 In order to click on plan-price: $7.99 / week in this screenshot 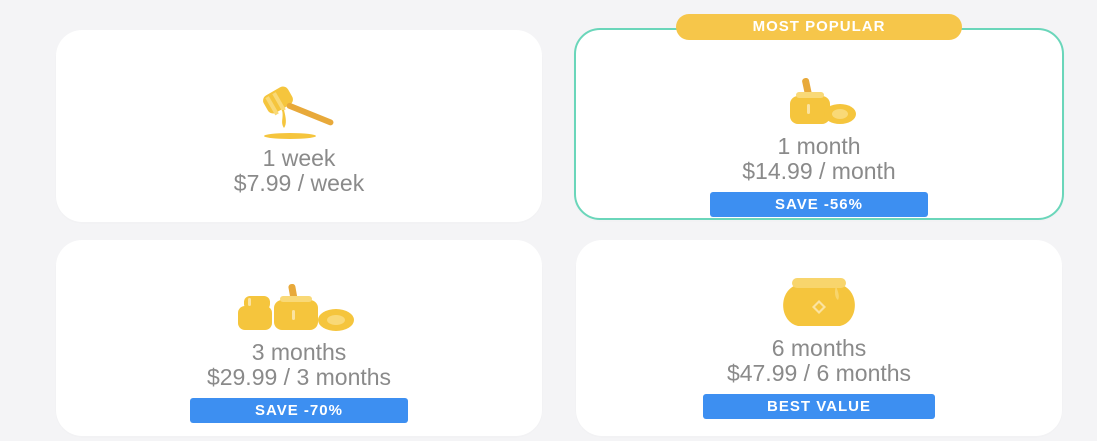, I will do `click(299, 183)`.